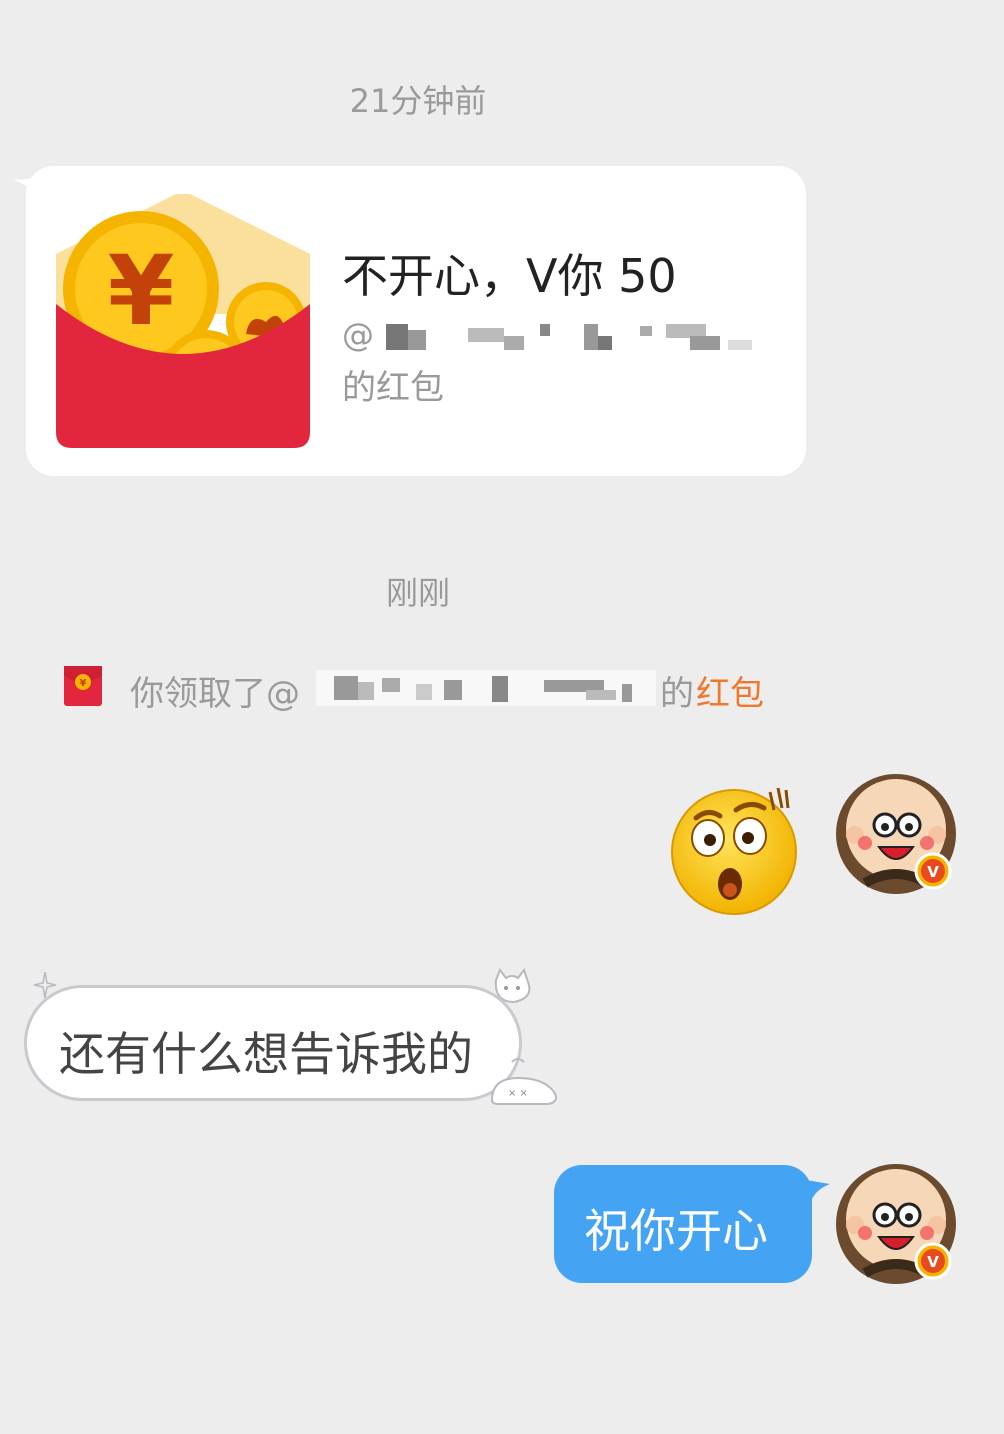  I want to click on cat-sleeping-doodle-icon: × ×, so click(523, 1081).